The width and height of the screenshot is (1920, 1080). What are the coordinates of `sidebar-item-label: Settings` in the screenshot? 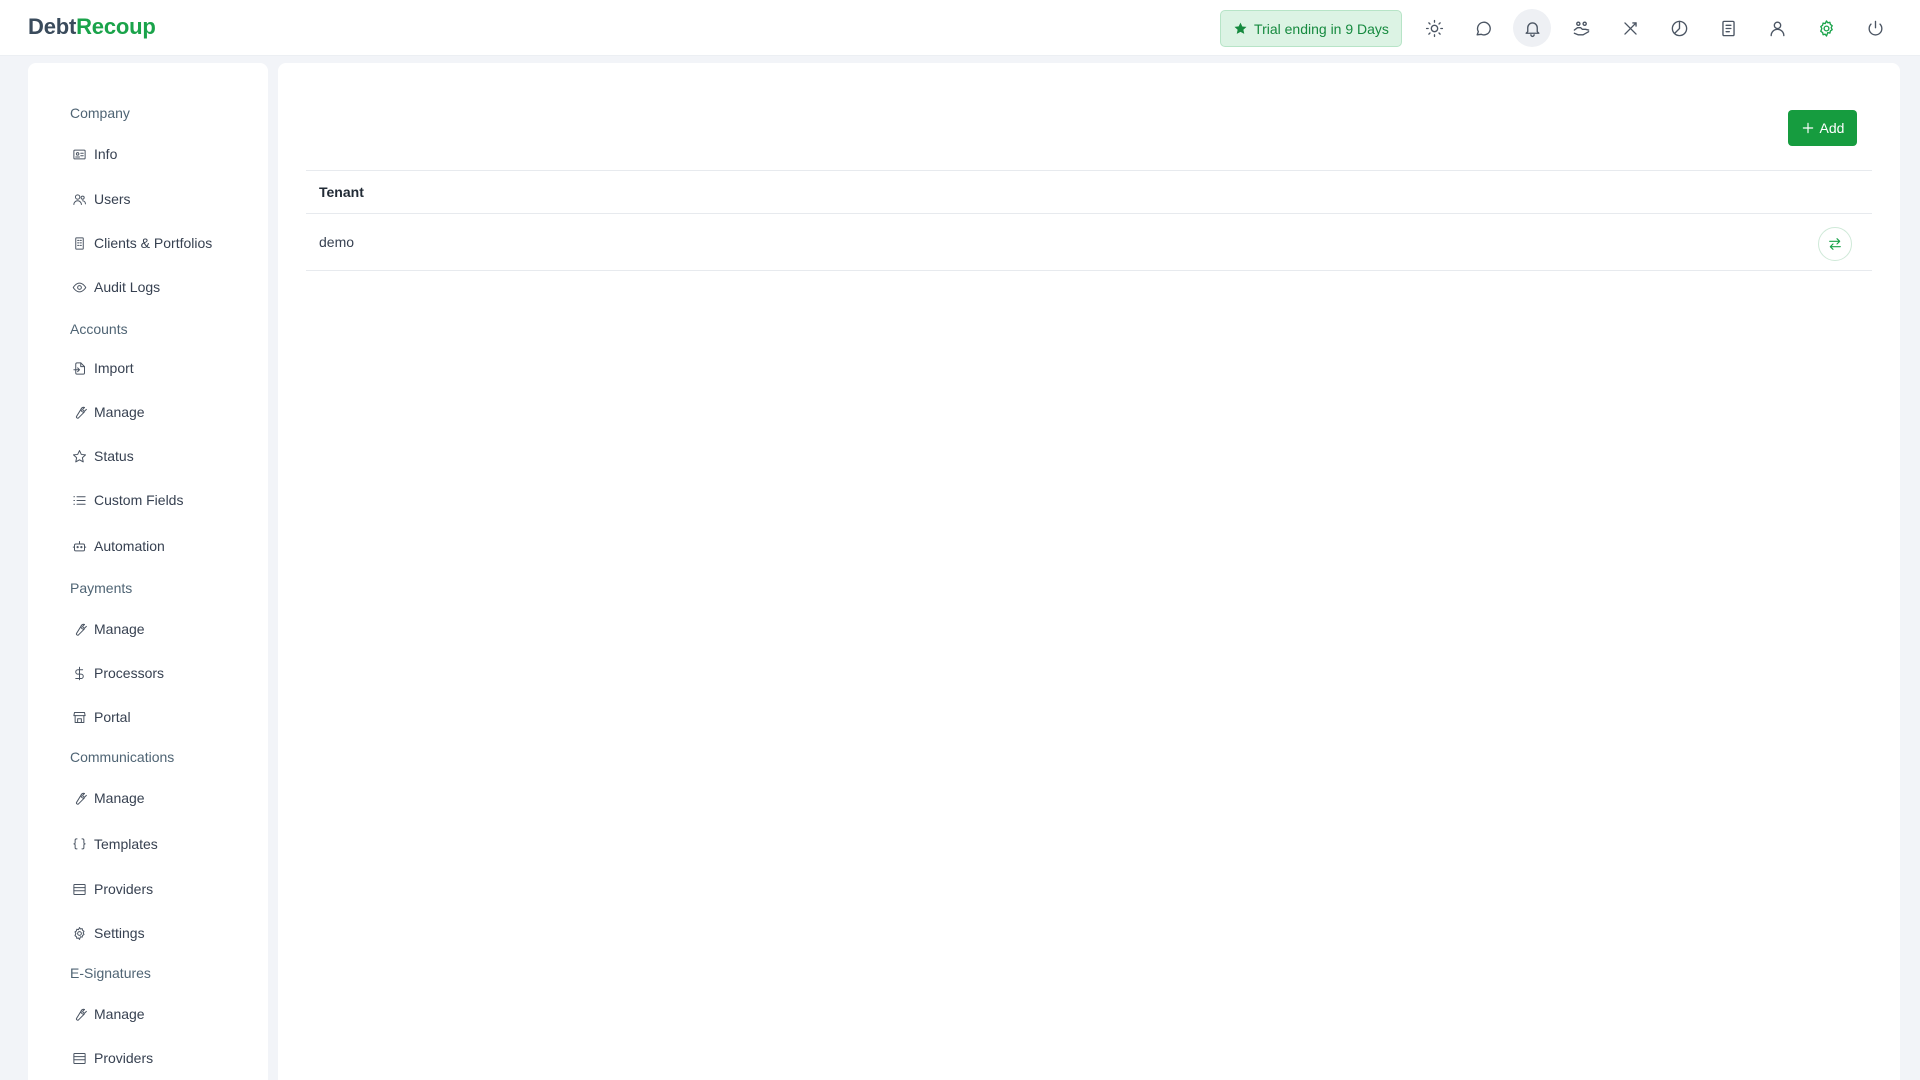 It's located at (119, 933).